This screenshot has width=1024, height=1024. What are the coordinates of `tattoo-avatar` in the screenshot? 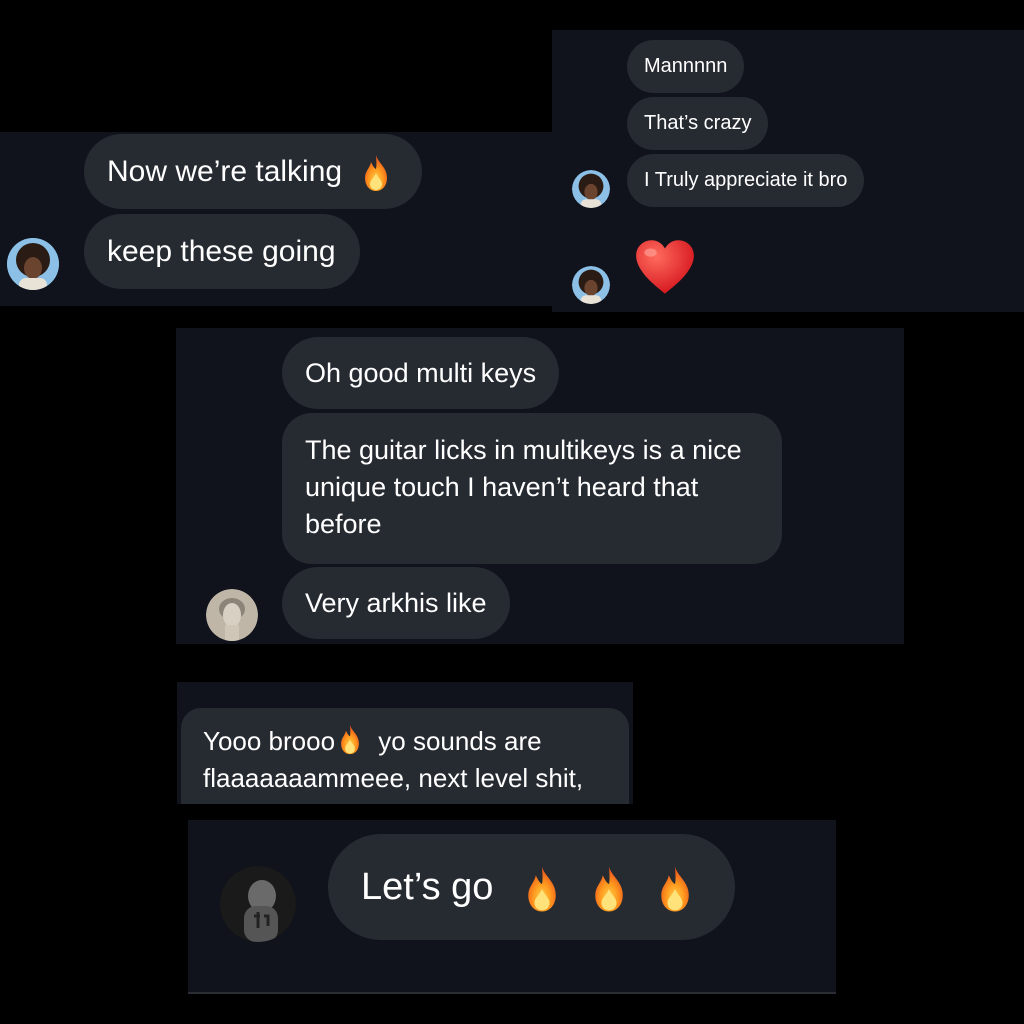 It's located at (258, 904).